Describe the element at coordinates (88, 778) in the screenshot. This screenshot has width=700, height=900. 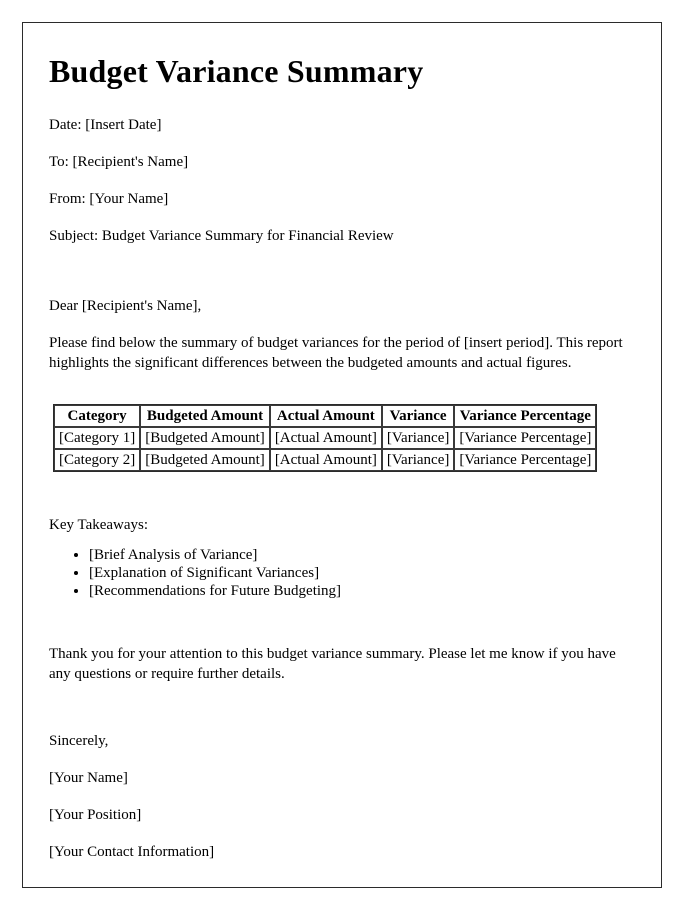
I see `signature-name: [Your Name]` at that location.